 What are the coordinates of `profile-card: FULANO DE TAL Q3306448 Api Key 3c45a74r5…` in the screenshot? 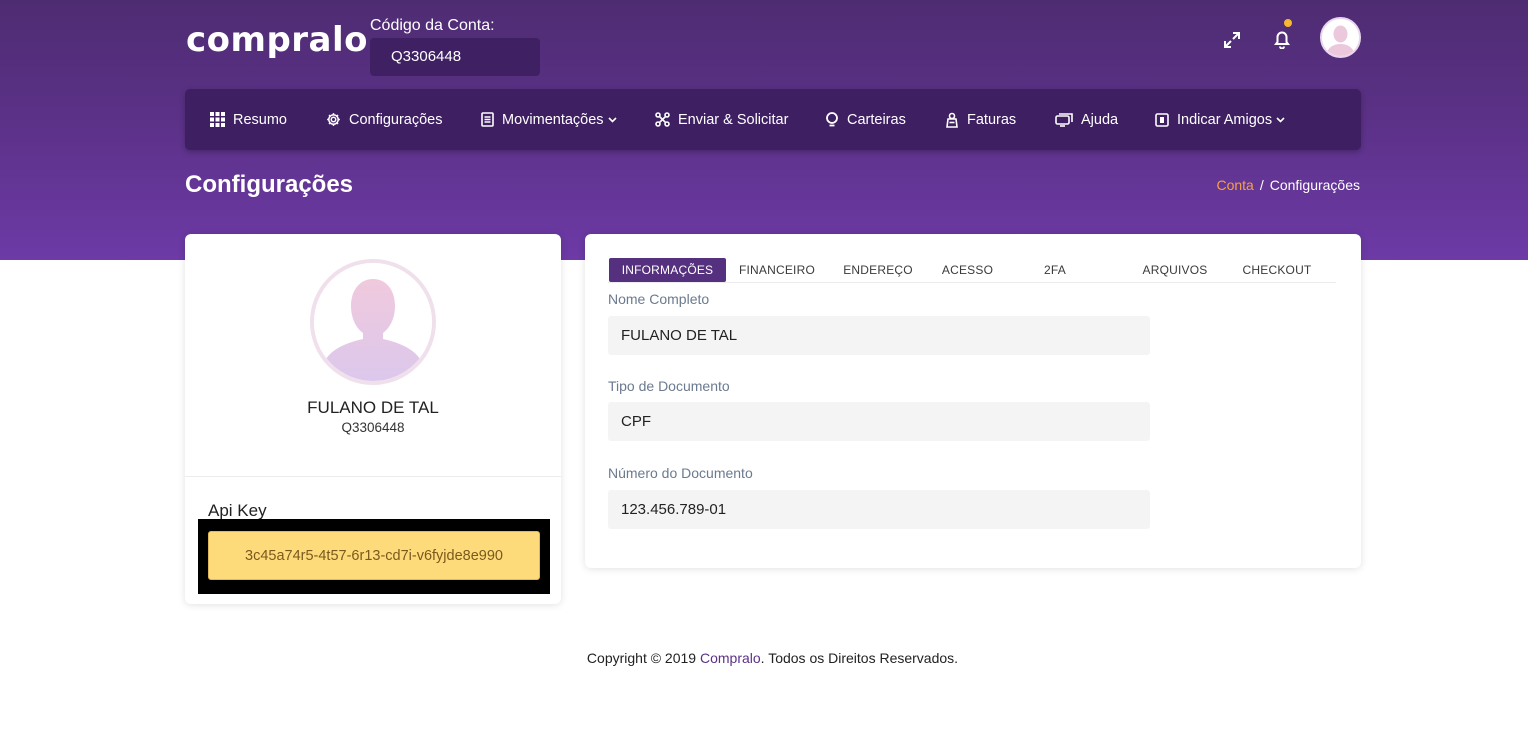 It's located at (373, 419).